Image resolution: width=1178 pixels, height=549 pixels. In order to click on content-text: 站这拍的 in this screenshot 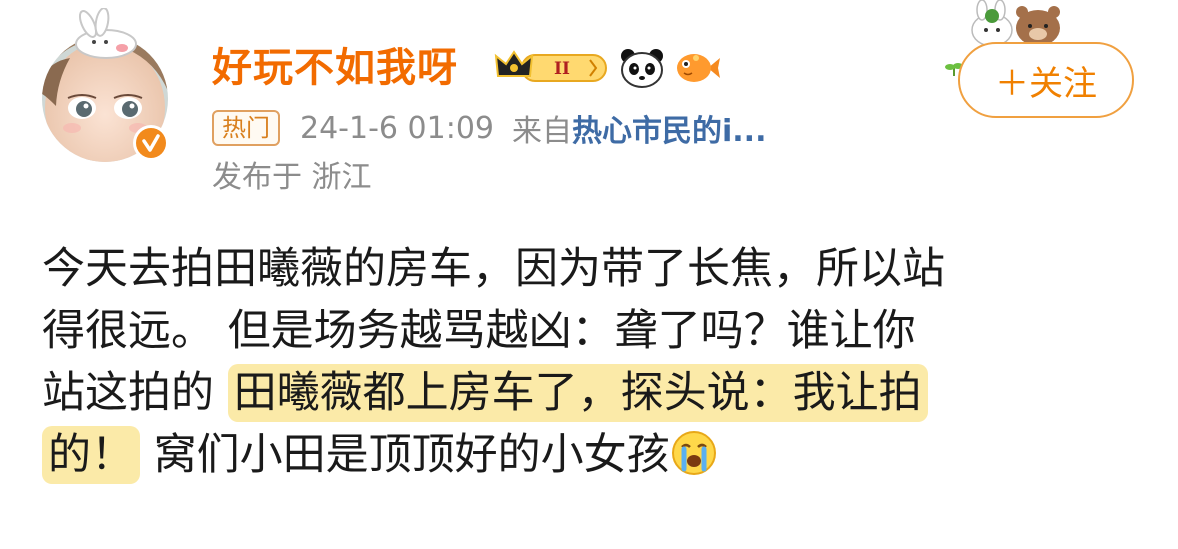, I will do `click(135, 393)`.